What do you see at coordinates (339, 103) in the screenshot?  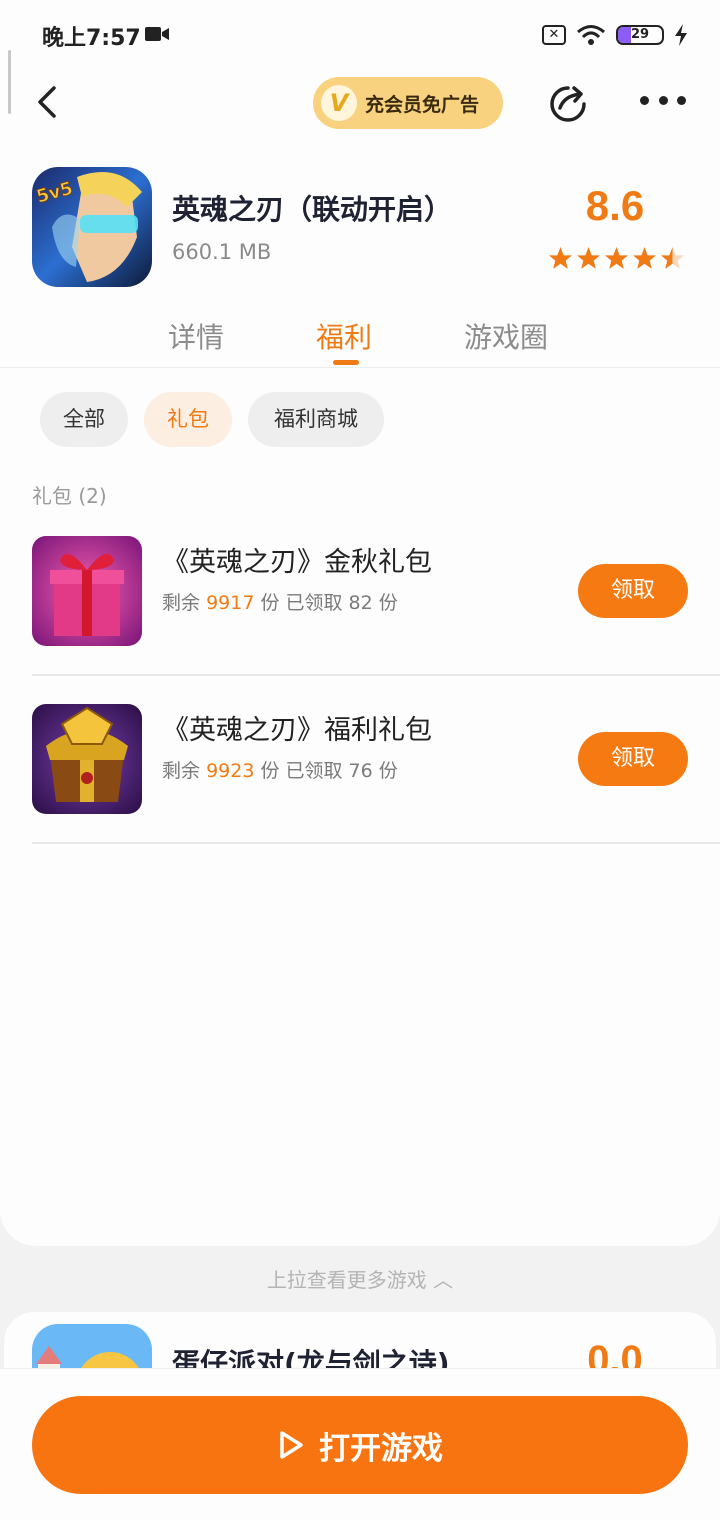 I see `vip-badge-icon: V` at bounding box center [339, 103].